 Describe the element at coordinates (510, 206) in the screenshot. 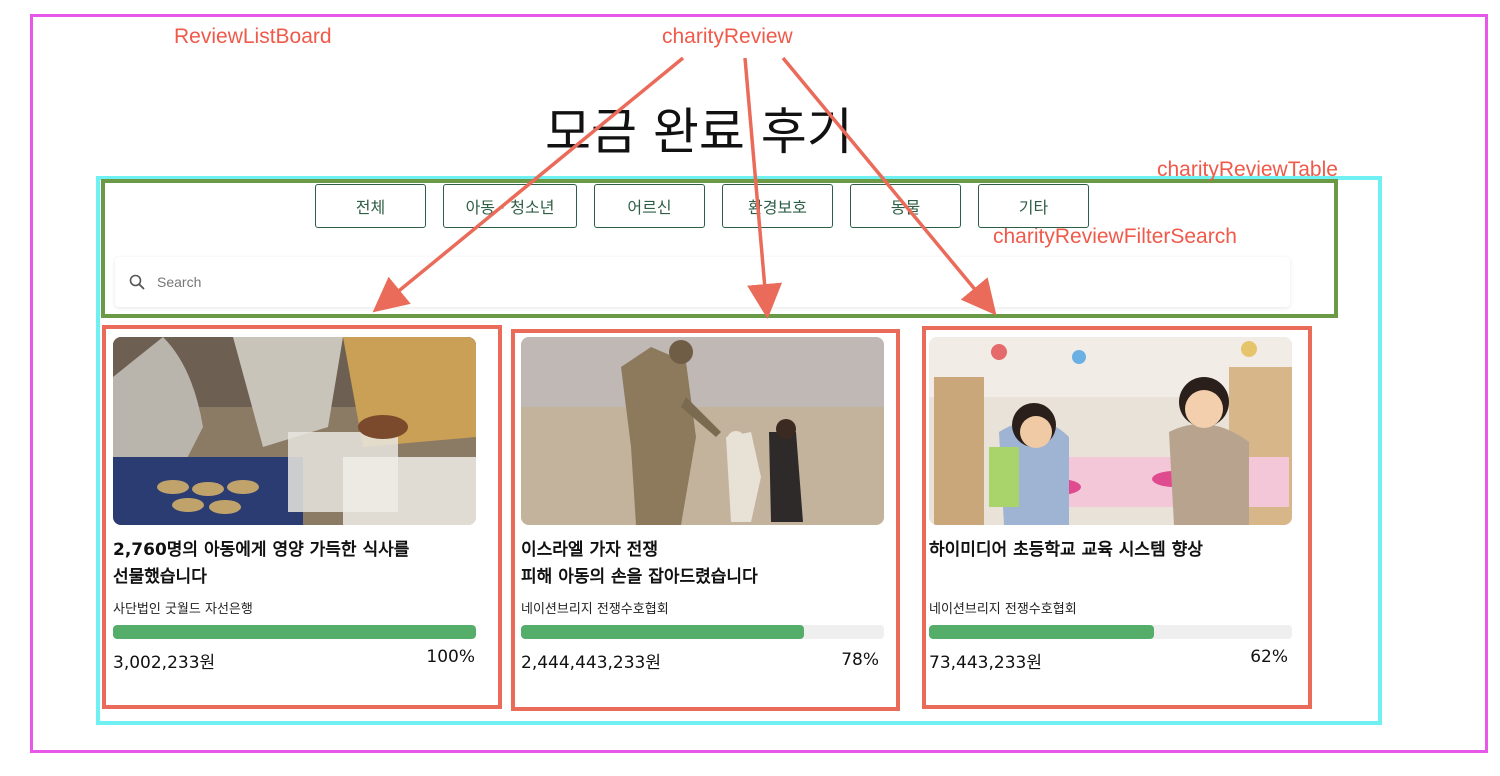

I see `filter-children-youth-button: 아동 · 청소년` at that location.